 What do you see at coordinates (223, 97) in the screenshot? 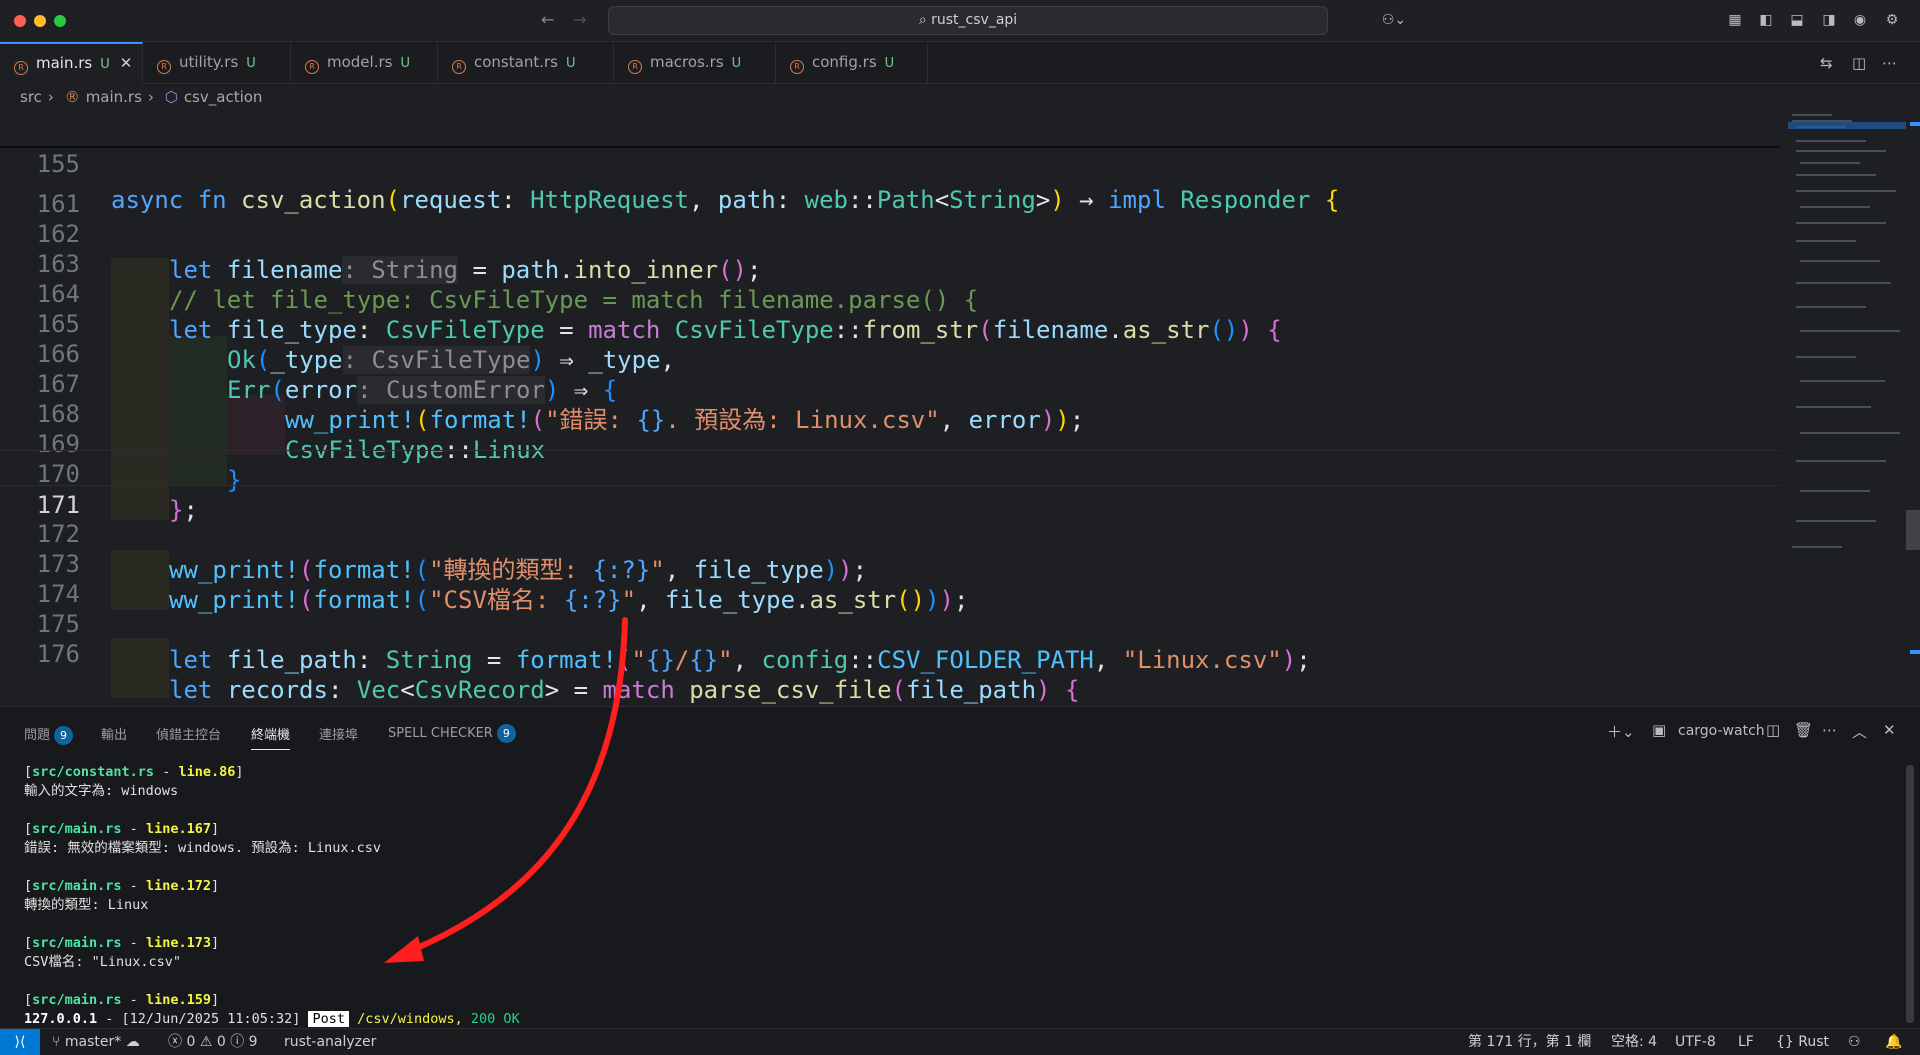
I see `breadcrumb-symbol: csv_action` at bounding box center [223, 97].